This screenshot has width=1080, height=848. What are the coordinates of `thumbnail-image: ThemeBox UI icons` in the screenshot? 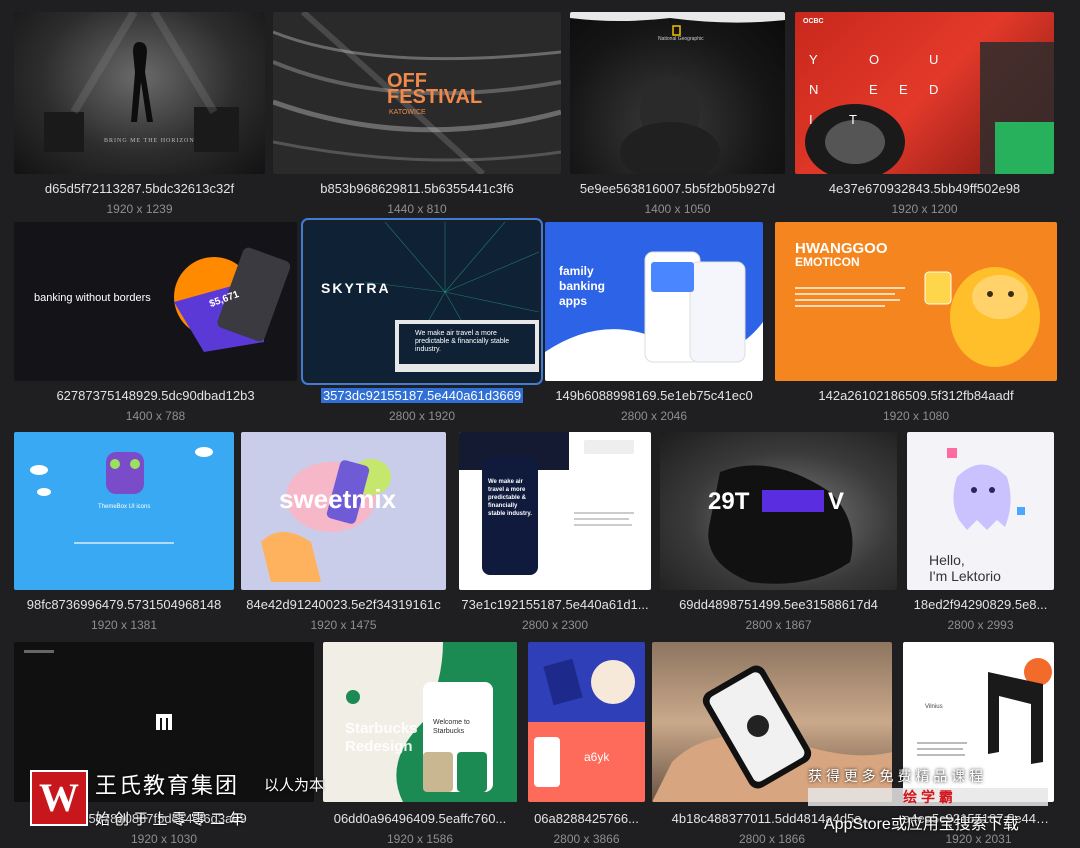 It's located at (124, 511).